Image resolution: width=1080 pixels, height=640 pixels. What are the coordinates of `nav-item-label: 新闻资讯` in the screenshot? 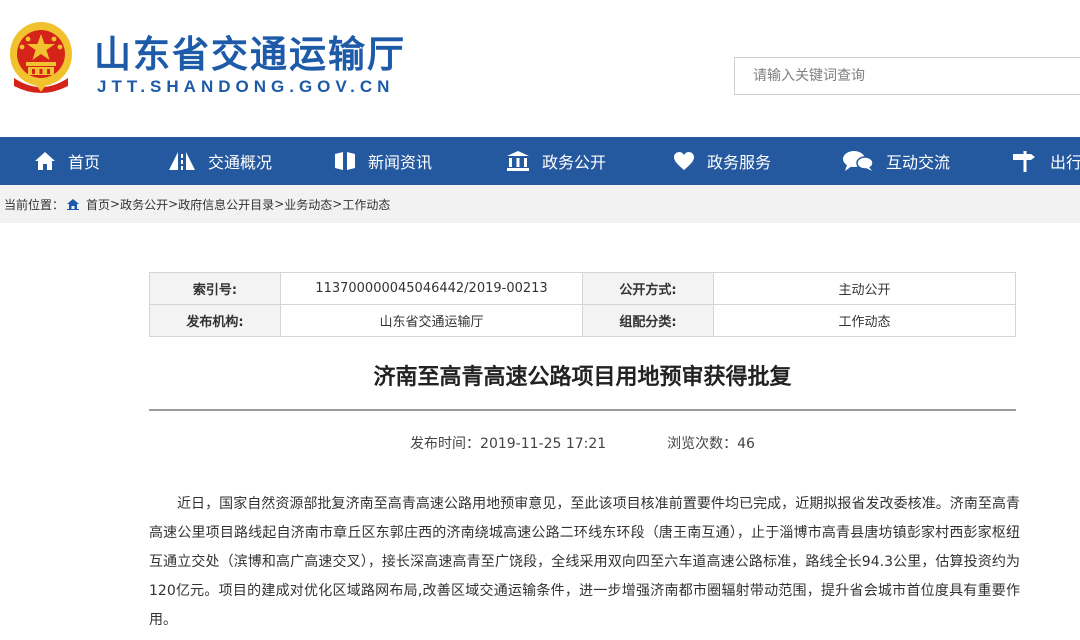 It's located at (400, 162).